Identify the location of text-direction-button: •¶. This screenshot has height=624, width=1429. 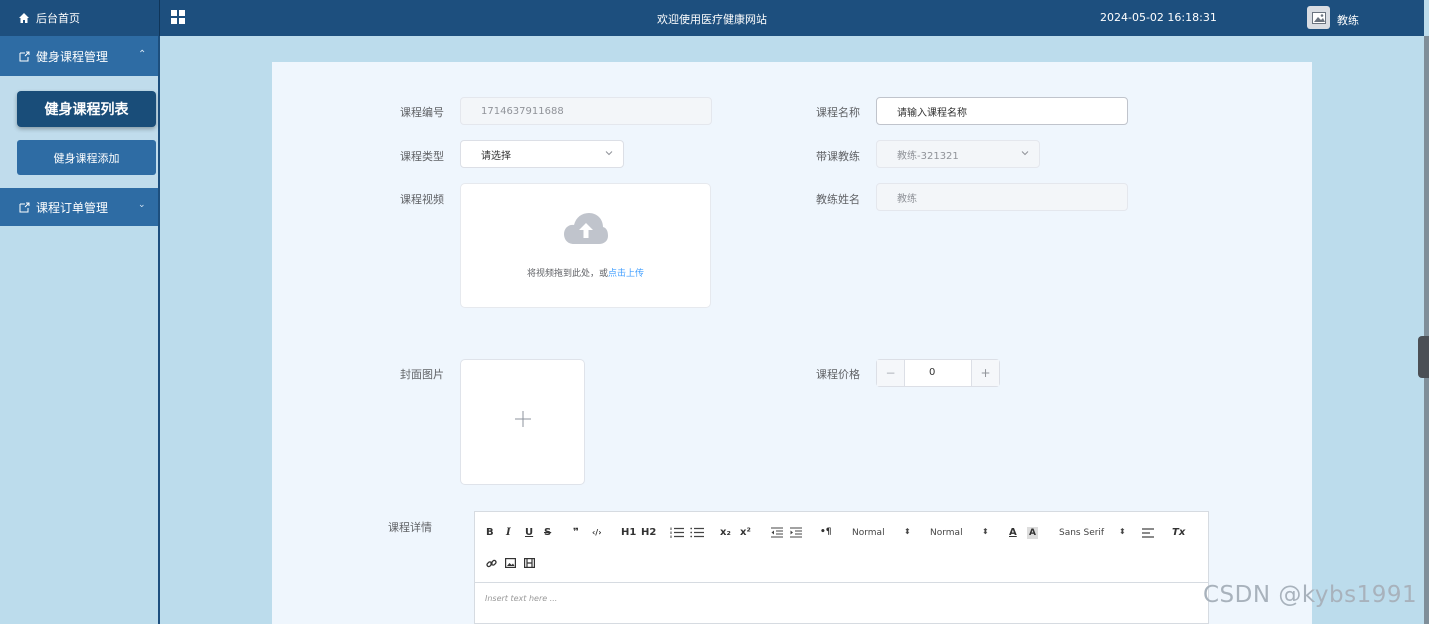
(826, 532).